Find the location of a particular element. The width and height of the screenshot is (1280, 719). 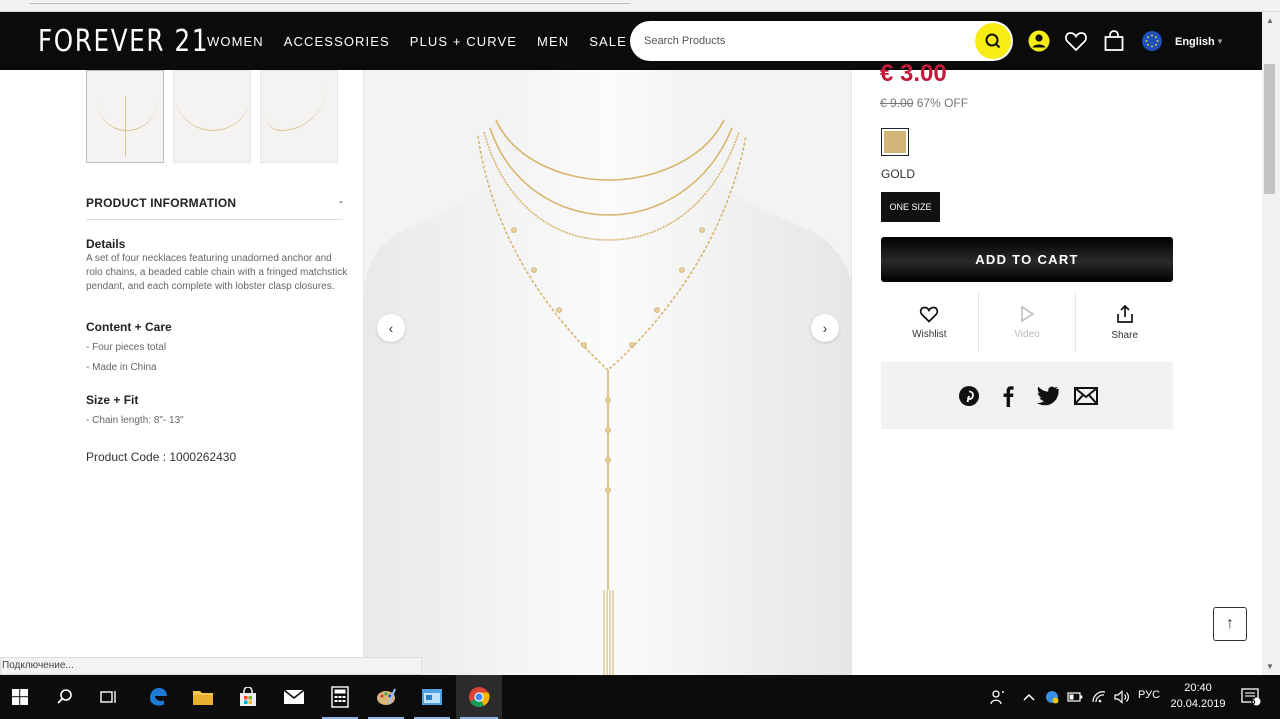

browser-tab-strip is located at coordinates (640, 6).